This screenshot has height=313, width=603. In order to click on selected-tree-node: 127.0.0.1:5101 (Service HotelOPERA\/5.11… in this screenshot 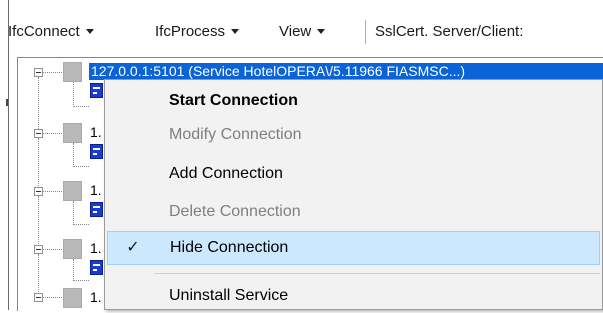, I will do `click(346, 71)`.